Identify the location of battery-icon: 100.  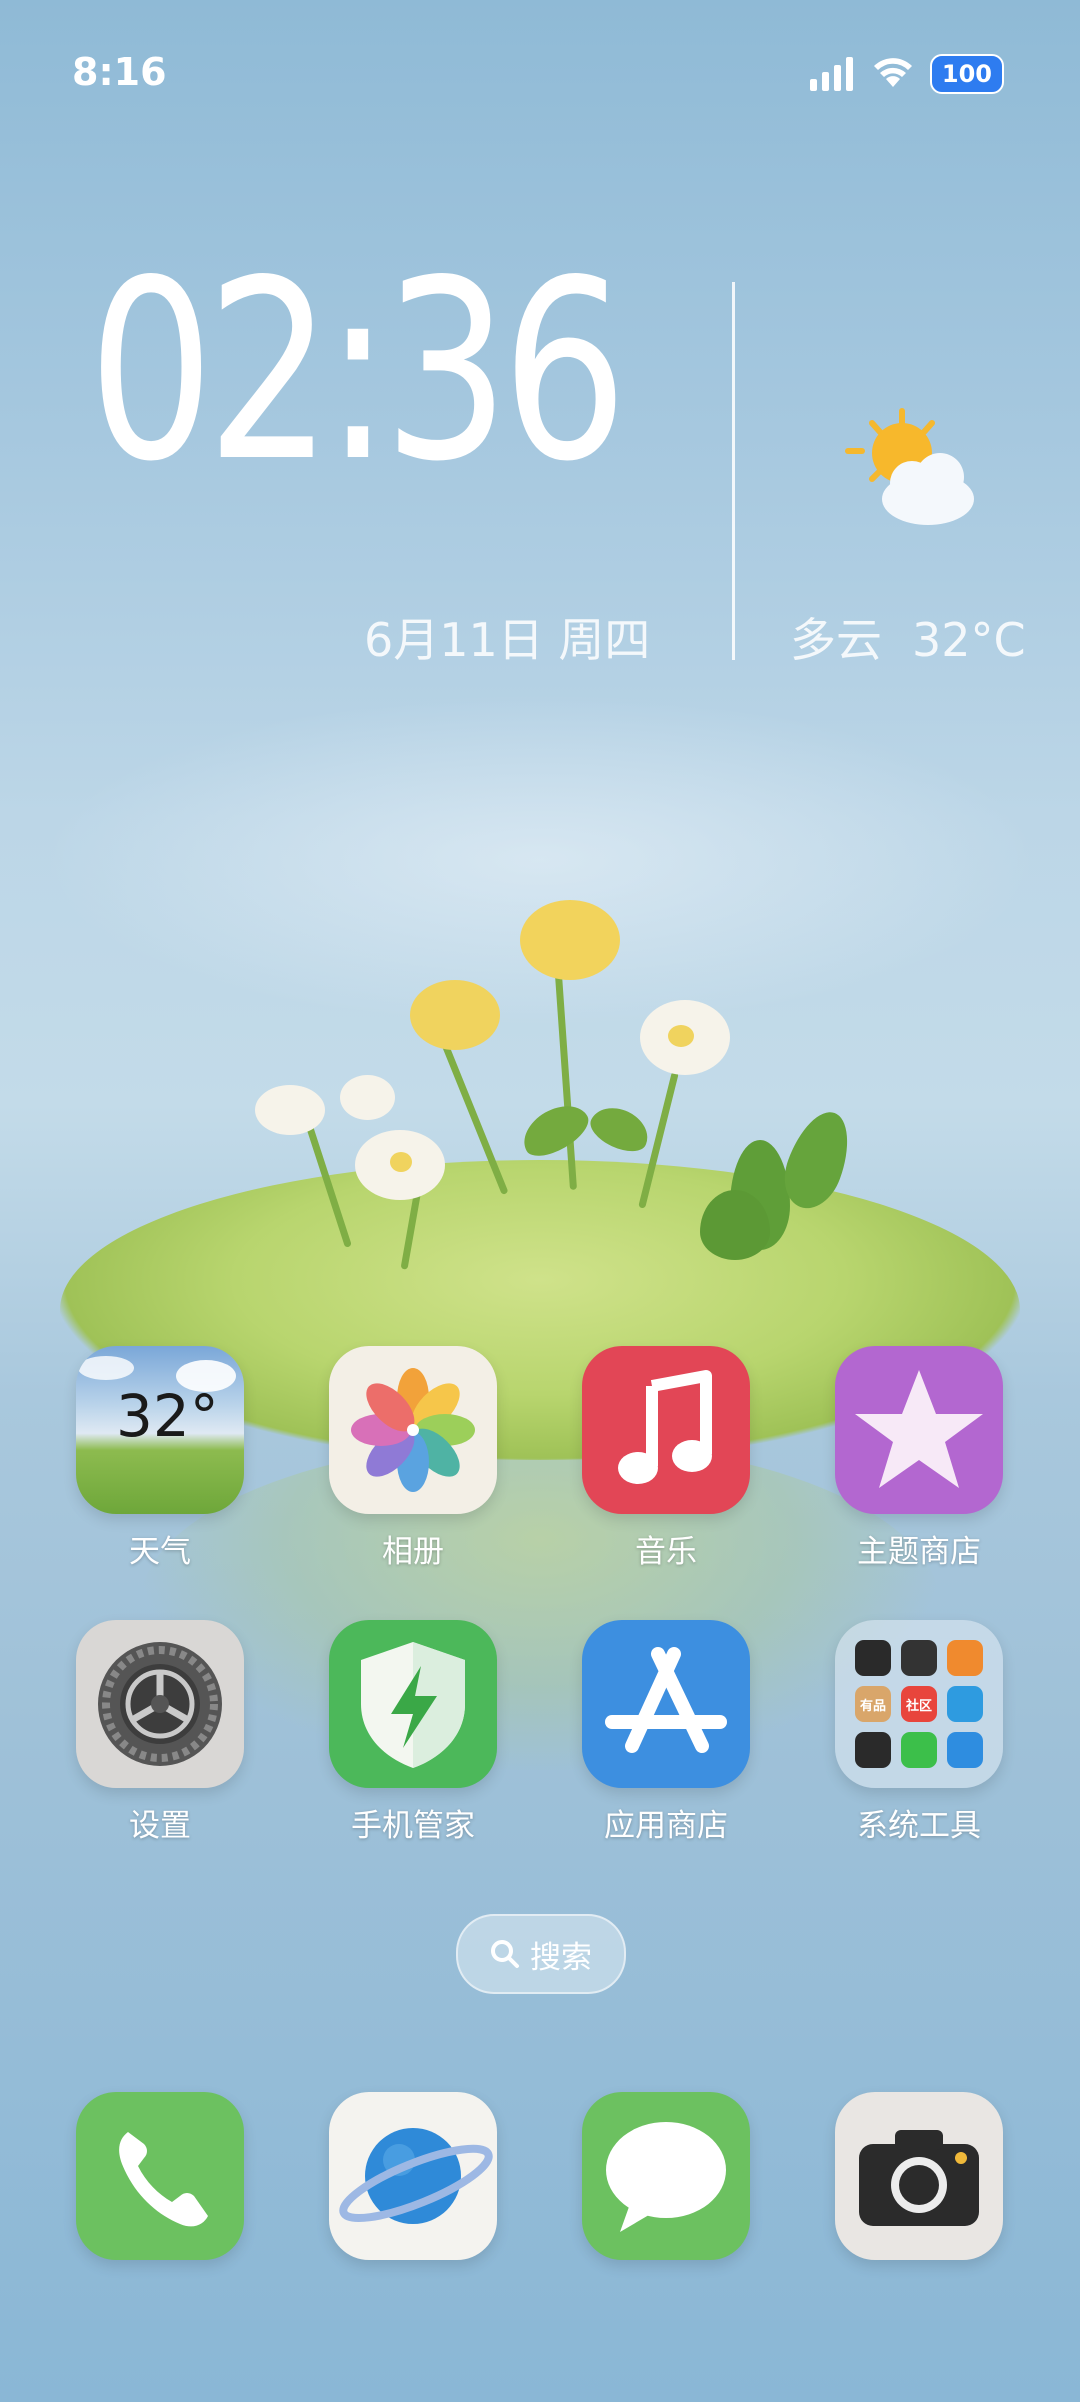
(966, 74).